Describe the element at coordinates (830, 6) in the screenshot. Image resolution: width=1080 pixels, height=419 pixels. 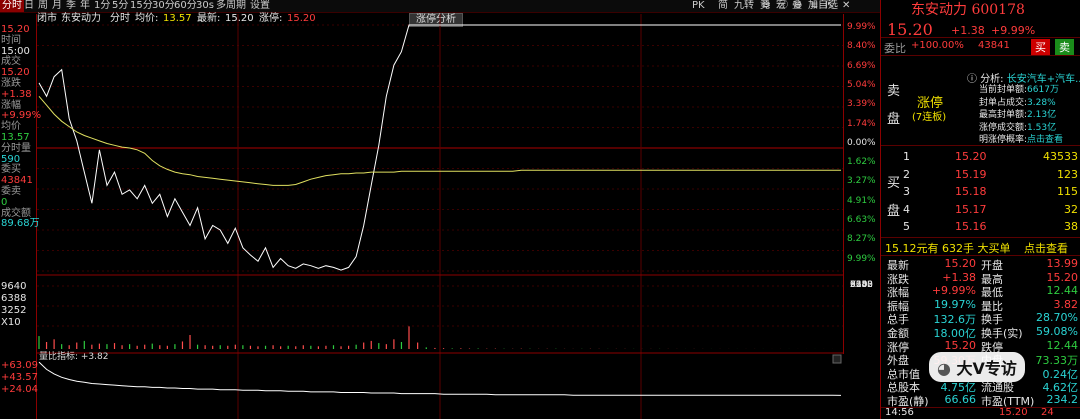
I see `restore-icon: ⇱` at that location.